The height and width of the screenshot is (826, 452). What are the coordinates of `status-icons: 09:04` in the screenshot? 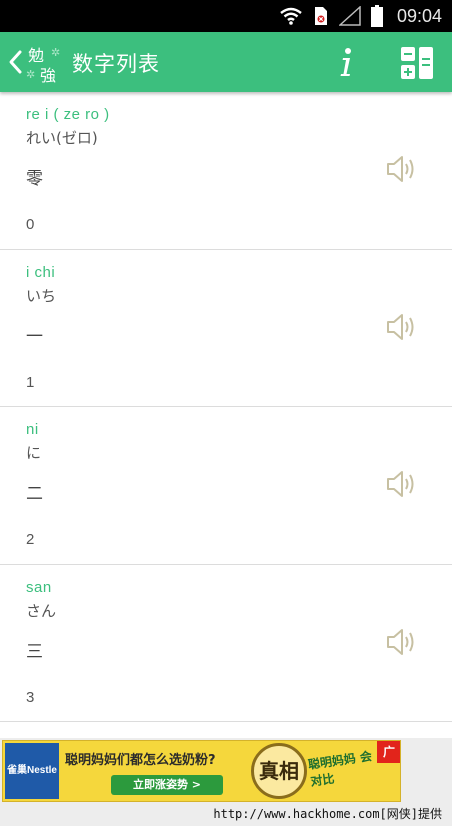 It's located at (360, 16).